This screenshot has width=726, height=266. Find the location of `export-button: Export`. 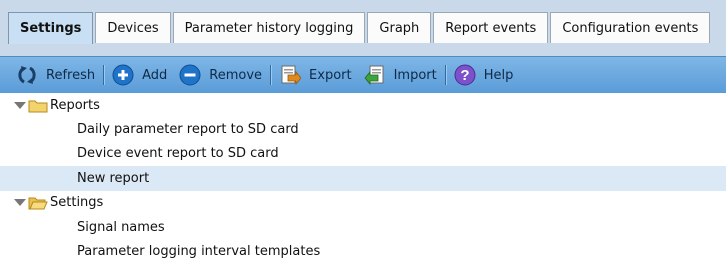

export-button: Export is located at coordinates (315, 75).